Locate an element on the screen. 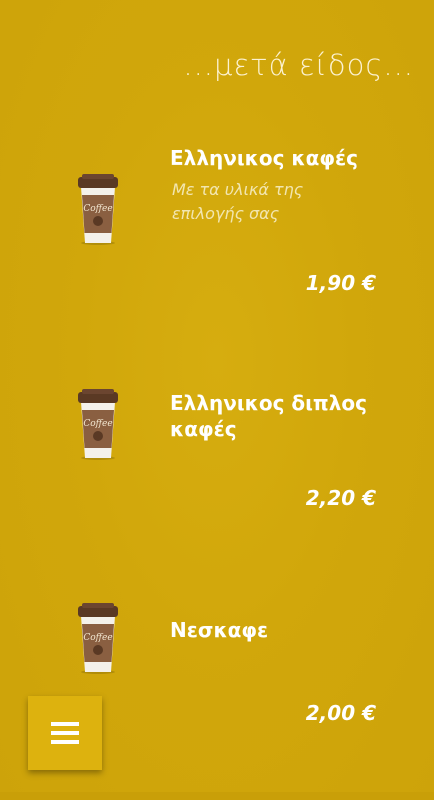 The height and width of the screenshot is (800, 434). bottom-bar is located at coordinates (217, 796).